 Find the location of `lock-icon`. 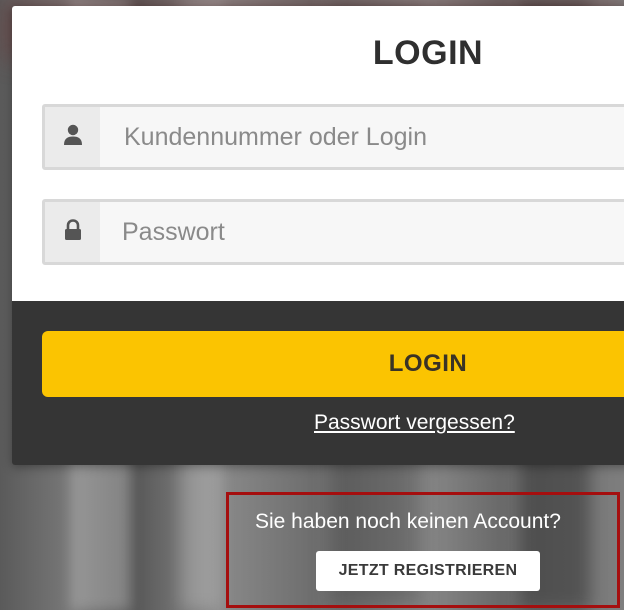

lock-icon is located at coordinates (73, 232).